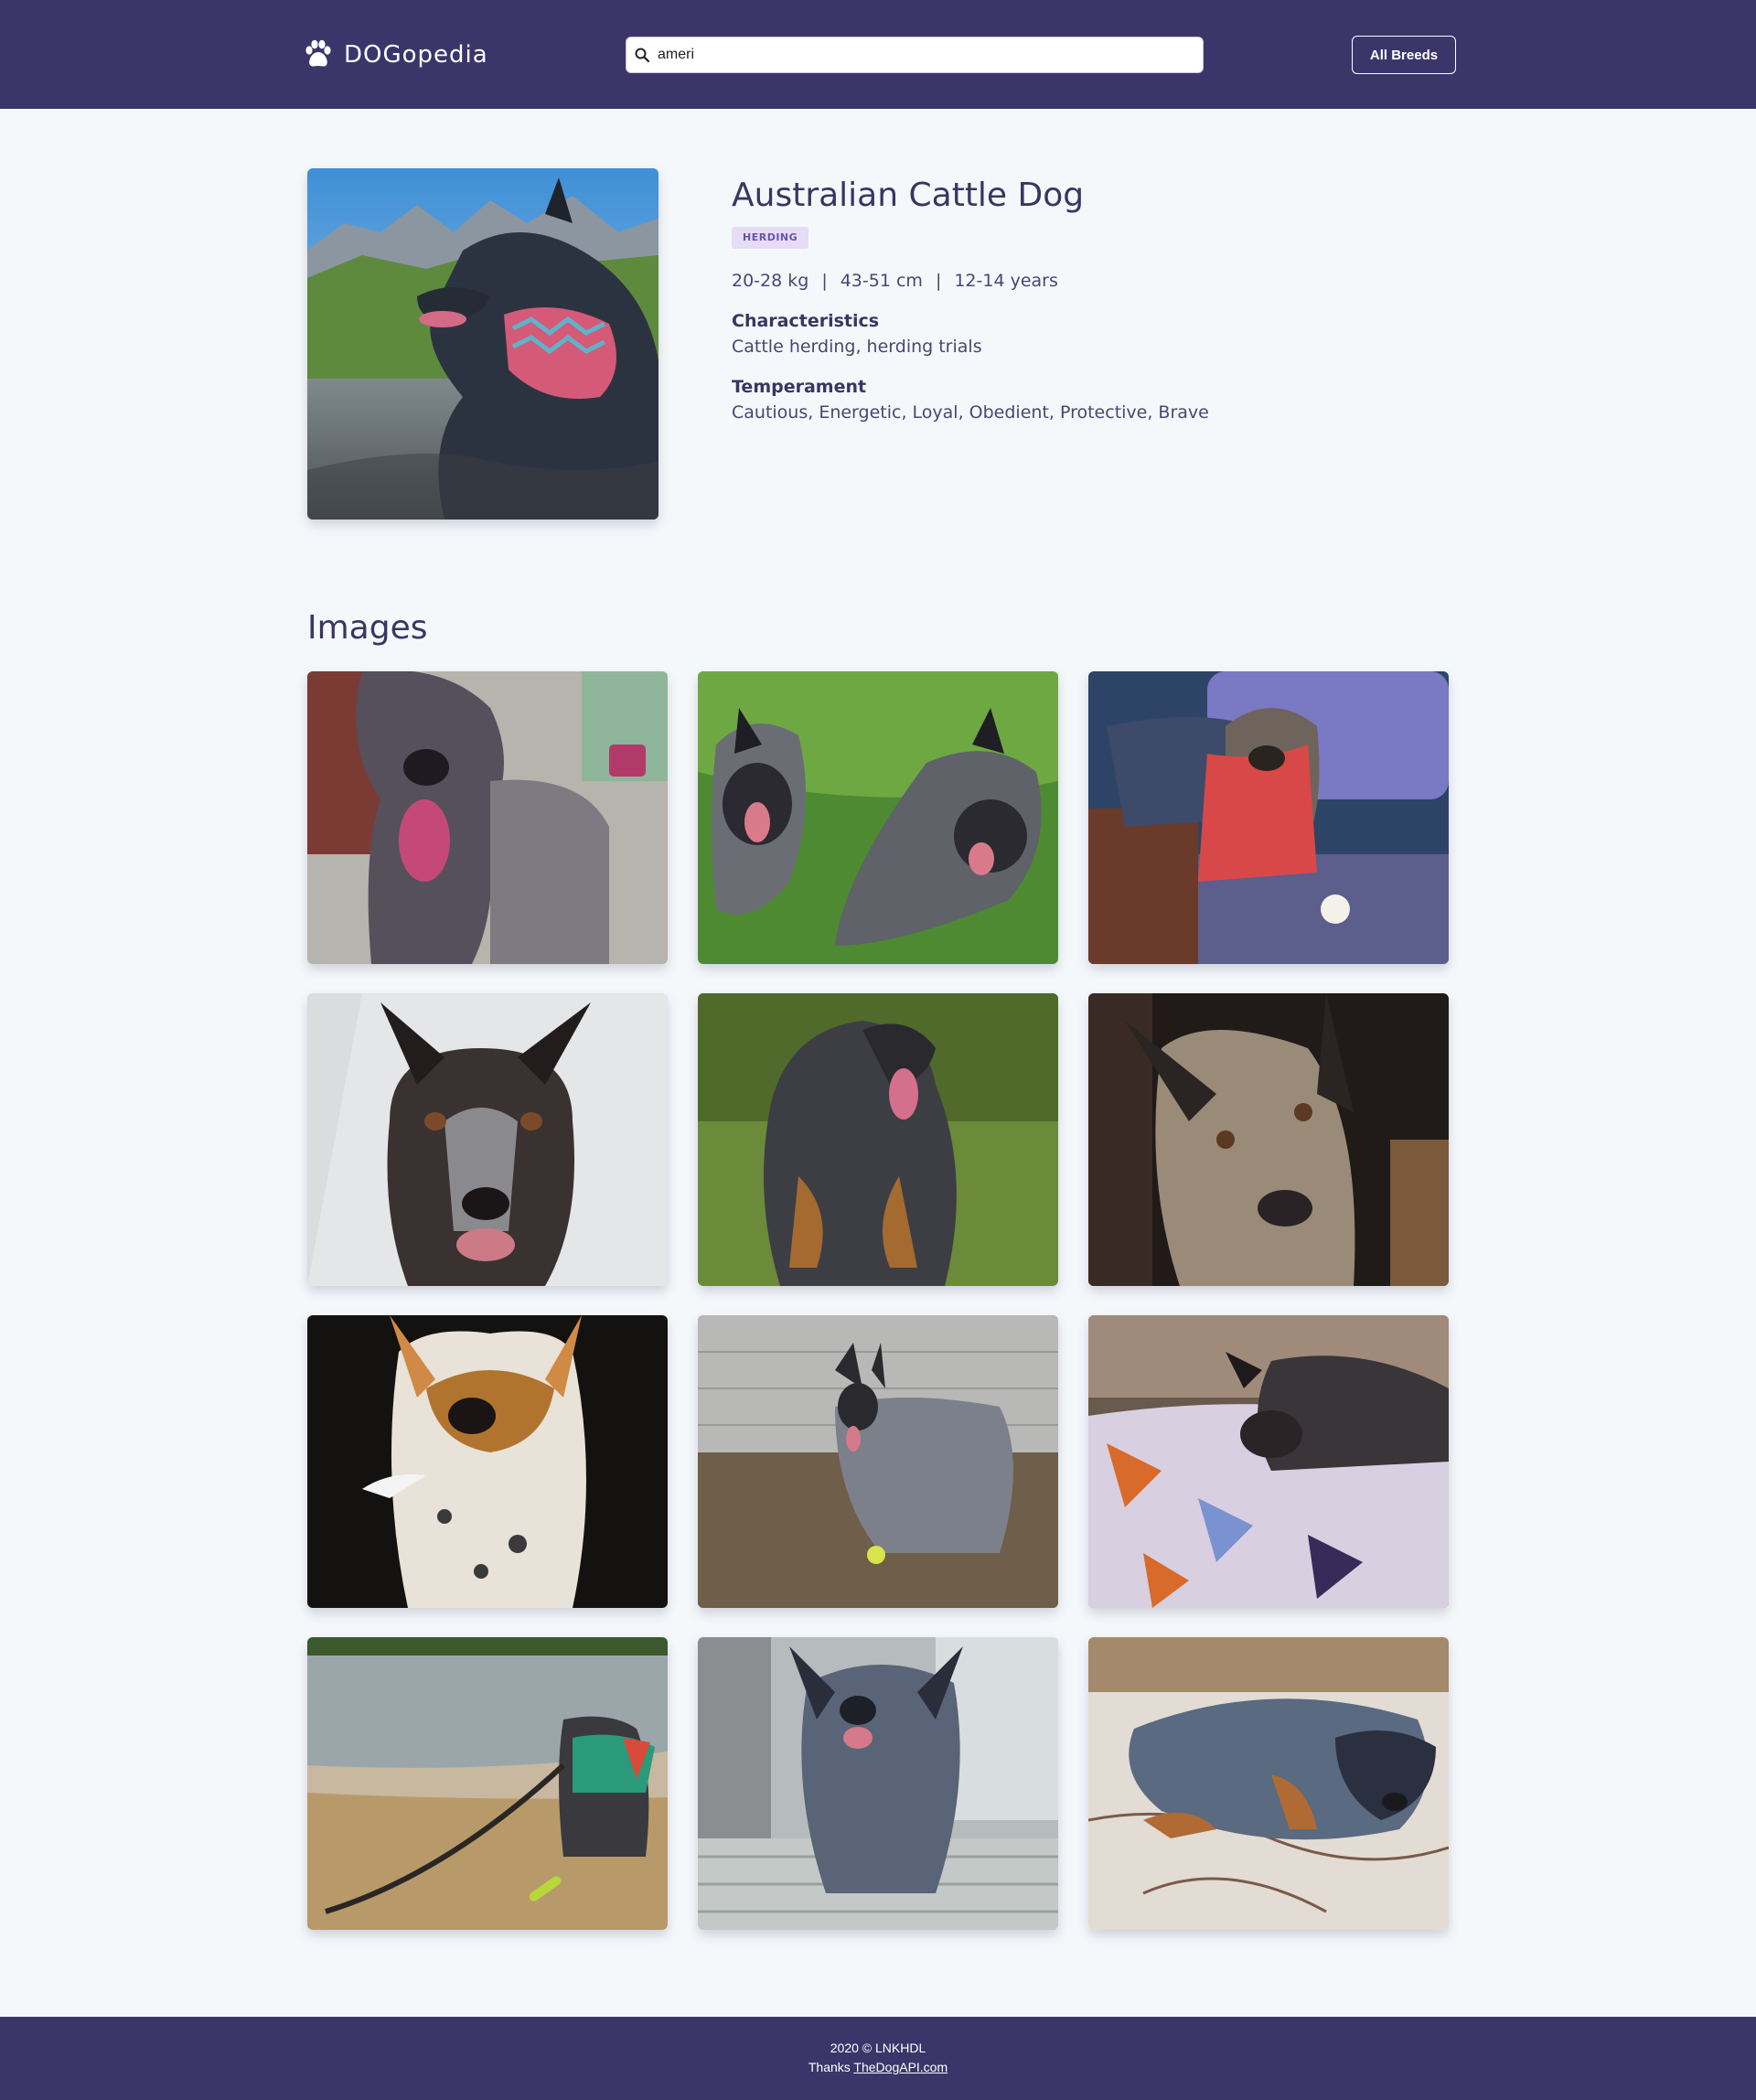 The height and width of the screenshot is (2100, 1756). I want to click on footer-thanks: Thanks TheDogAPI.com, so click(878, 2067).